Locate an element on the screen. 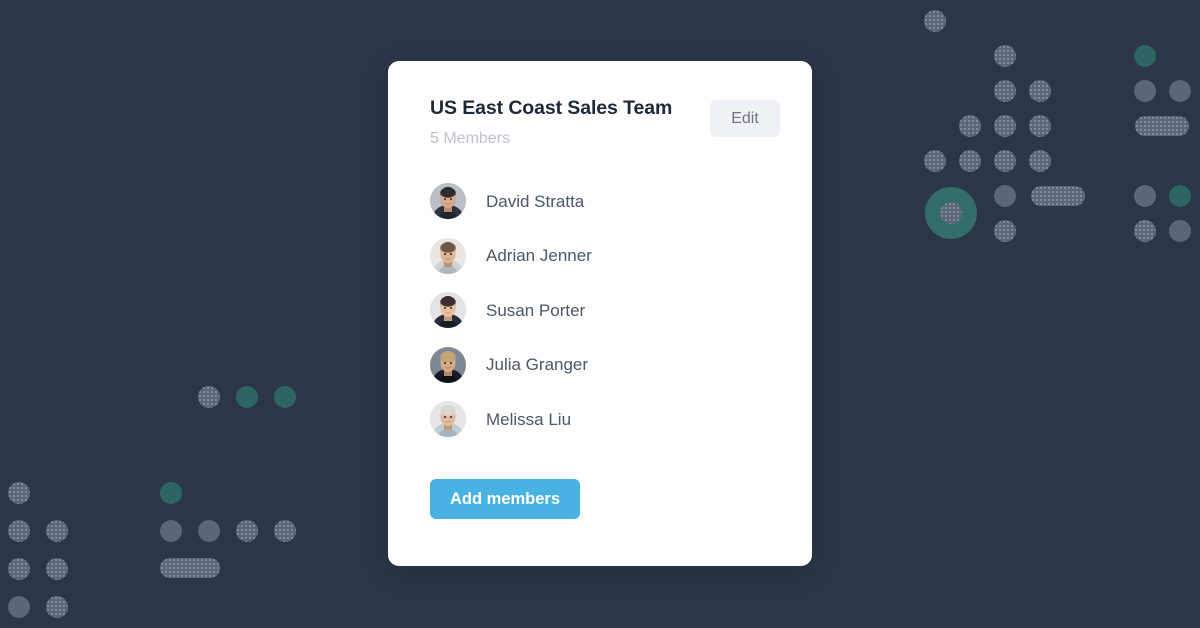 The height and width of the screenshot is (628, 1200). edit-button: Edit is located at coordinates (745, 118).